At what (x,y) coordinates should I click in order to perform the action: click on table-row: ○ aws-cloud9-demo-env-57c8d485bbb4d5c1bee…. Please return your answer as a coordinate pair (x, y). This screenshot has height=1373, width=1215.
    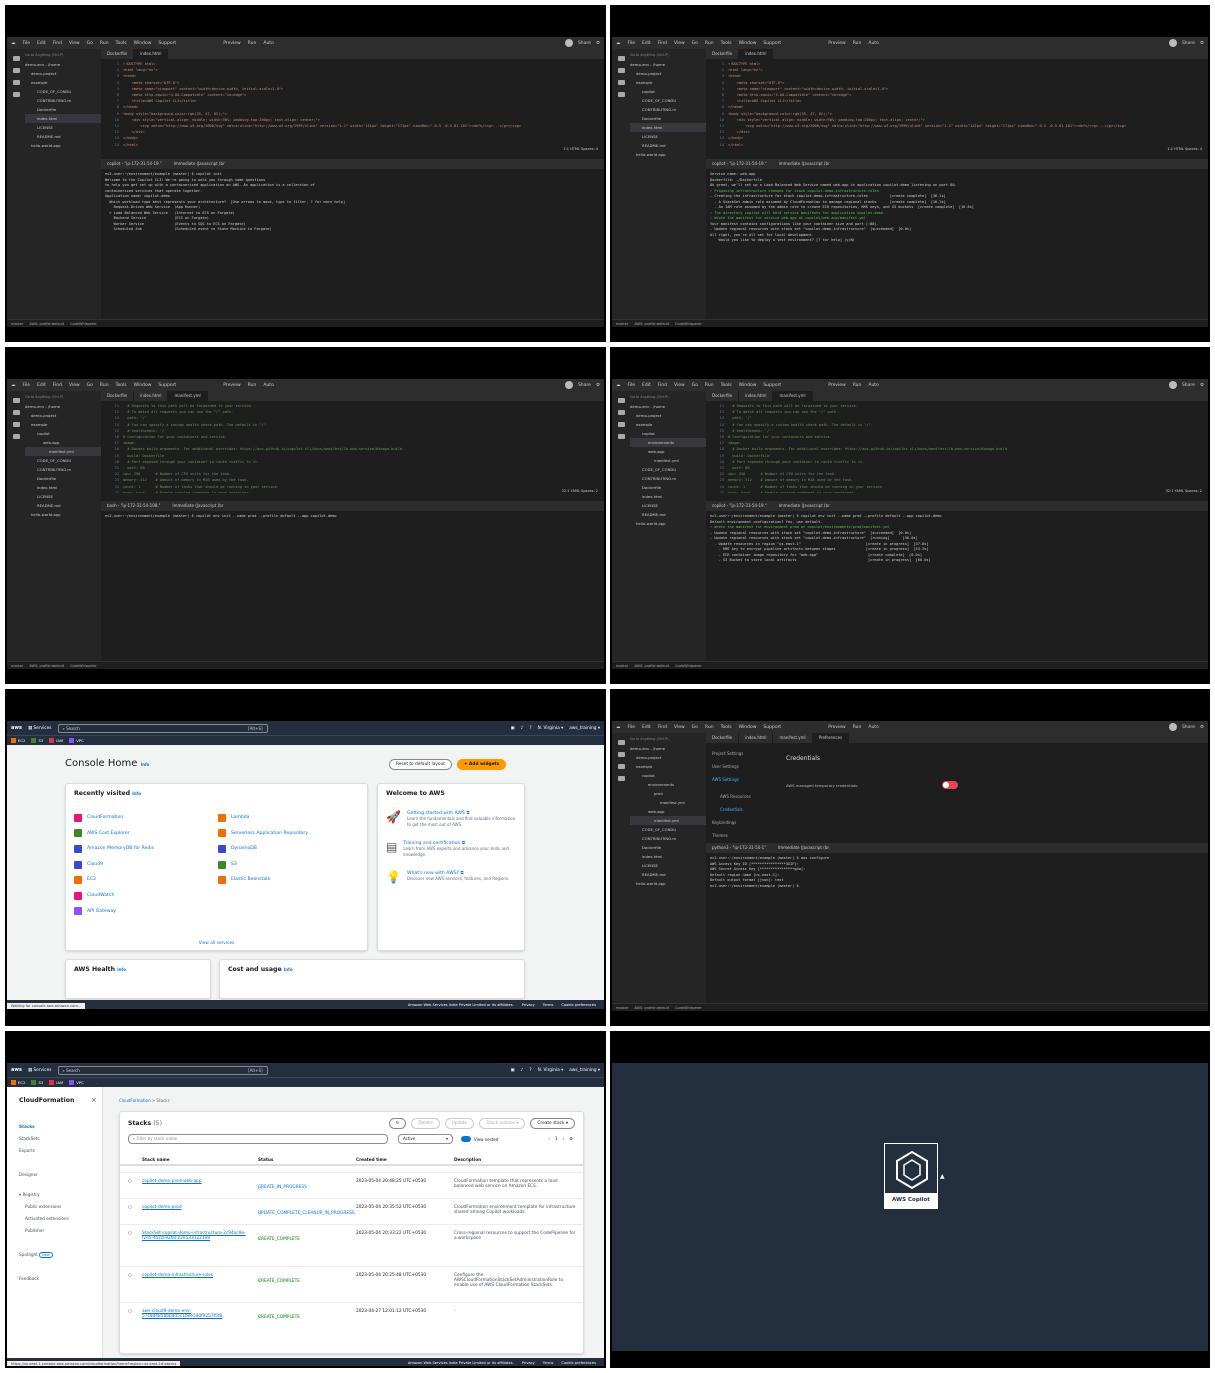
    Looking at the image, I should click on (351, 1315).